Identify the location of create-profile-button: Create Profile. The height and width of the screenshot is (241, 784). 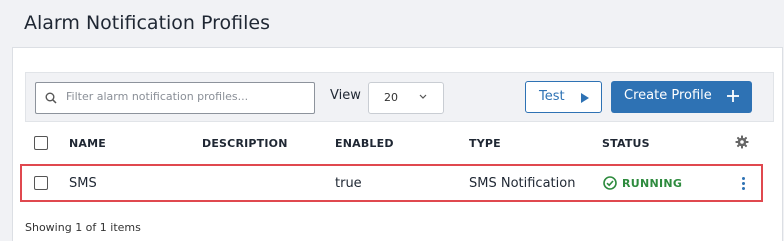
(681, 97).